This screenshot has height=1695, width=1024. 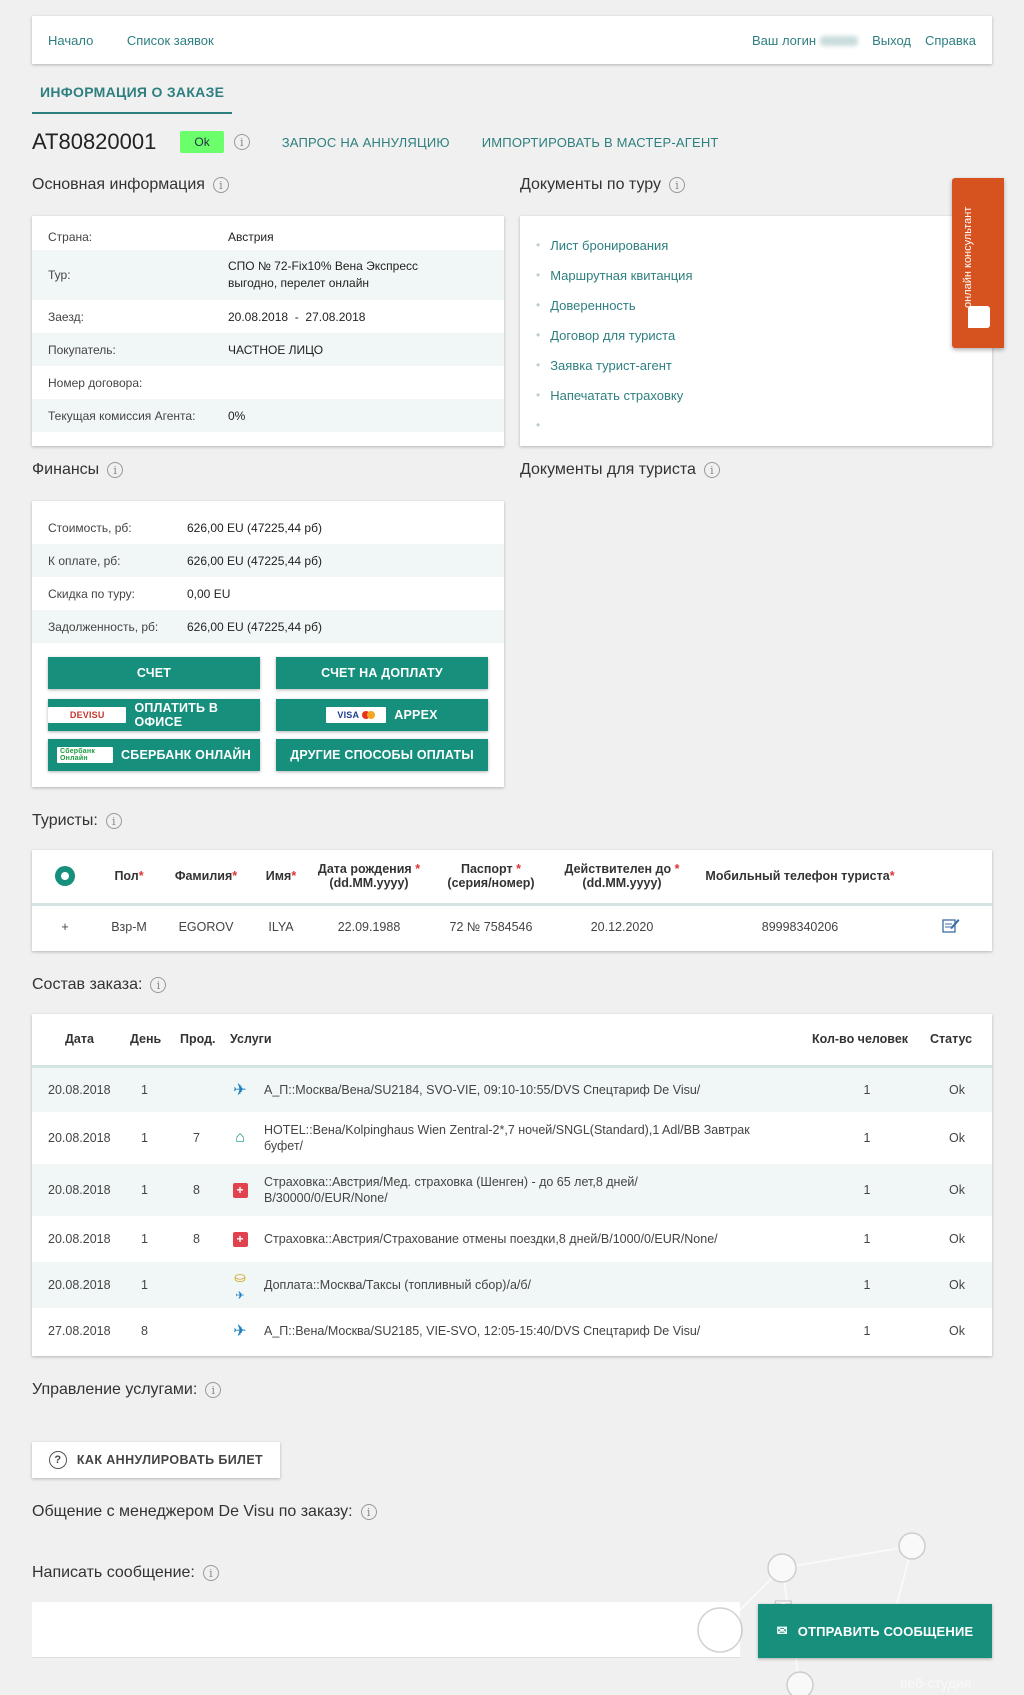 I want to click on send-message-button: ✉ ОТПРАВИТЬ СООБЩЕНИЕ, so click(x=875, y=1631).